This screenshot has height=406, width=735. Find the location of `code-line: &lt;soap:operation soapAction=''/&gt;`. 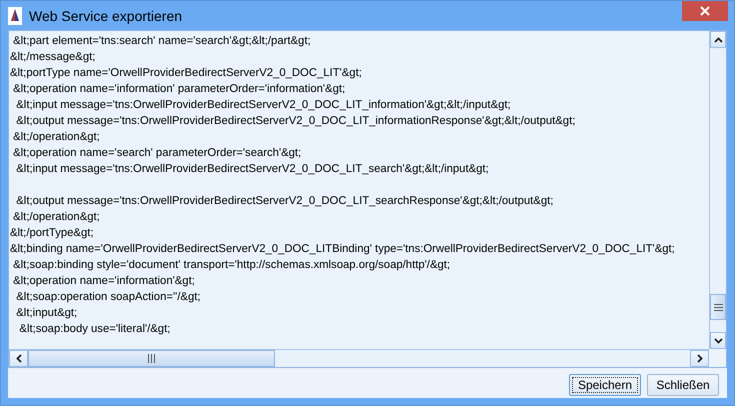

code-line: &lt;soap:operation soapAction=''/&gt; is located at coordinates (108, 297).